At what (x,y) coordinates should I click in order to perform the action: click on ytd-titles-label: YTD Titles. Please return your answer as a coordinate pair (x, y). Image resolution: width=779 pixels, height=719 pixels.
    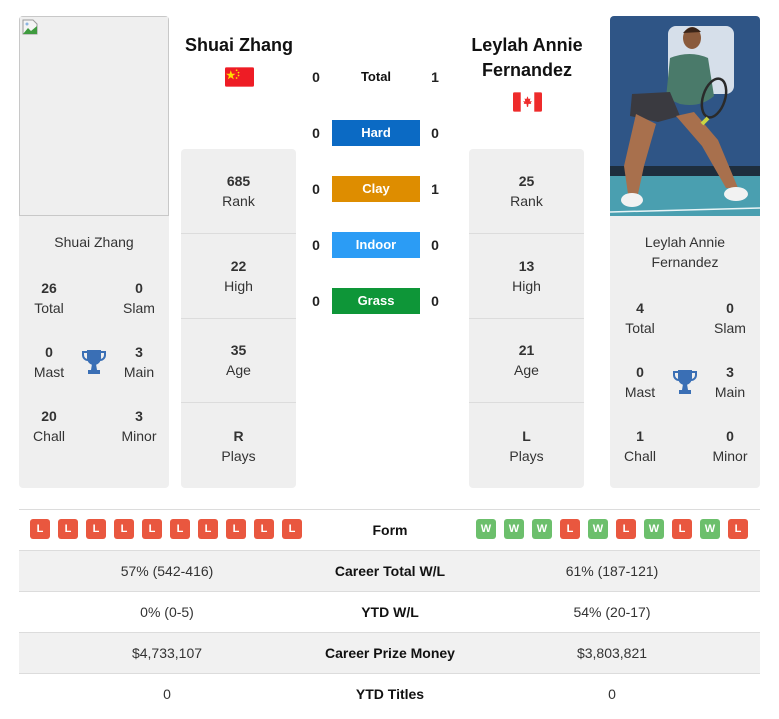
    Looking at the image, I should click on (390, 694).